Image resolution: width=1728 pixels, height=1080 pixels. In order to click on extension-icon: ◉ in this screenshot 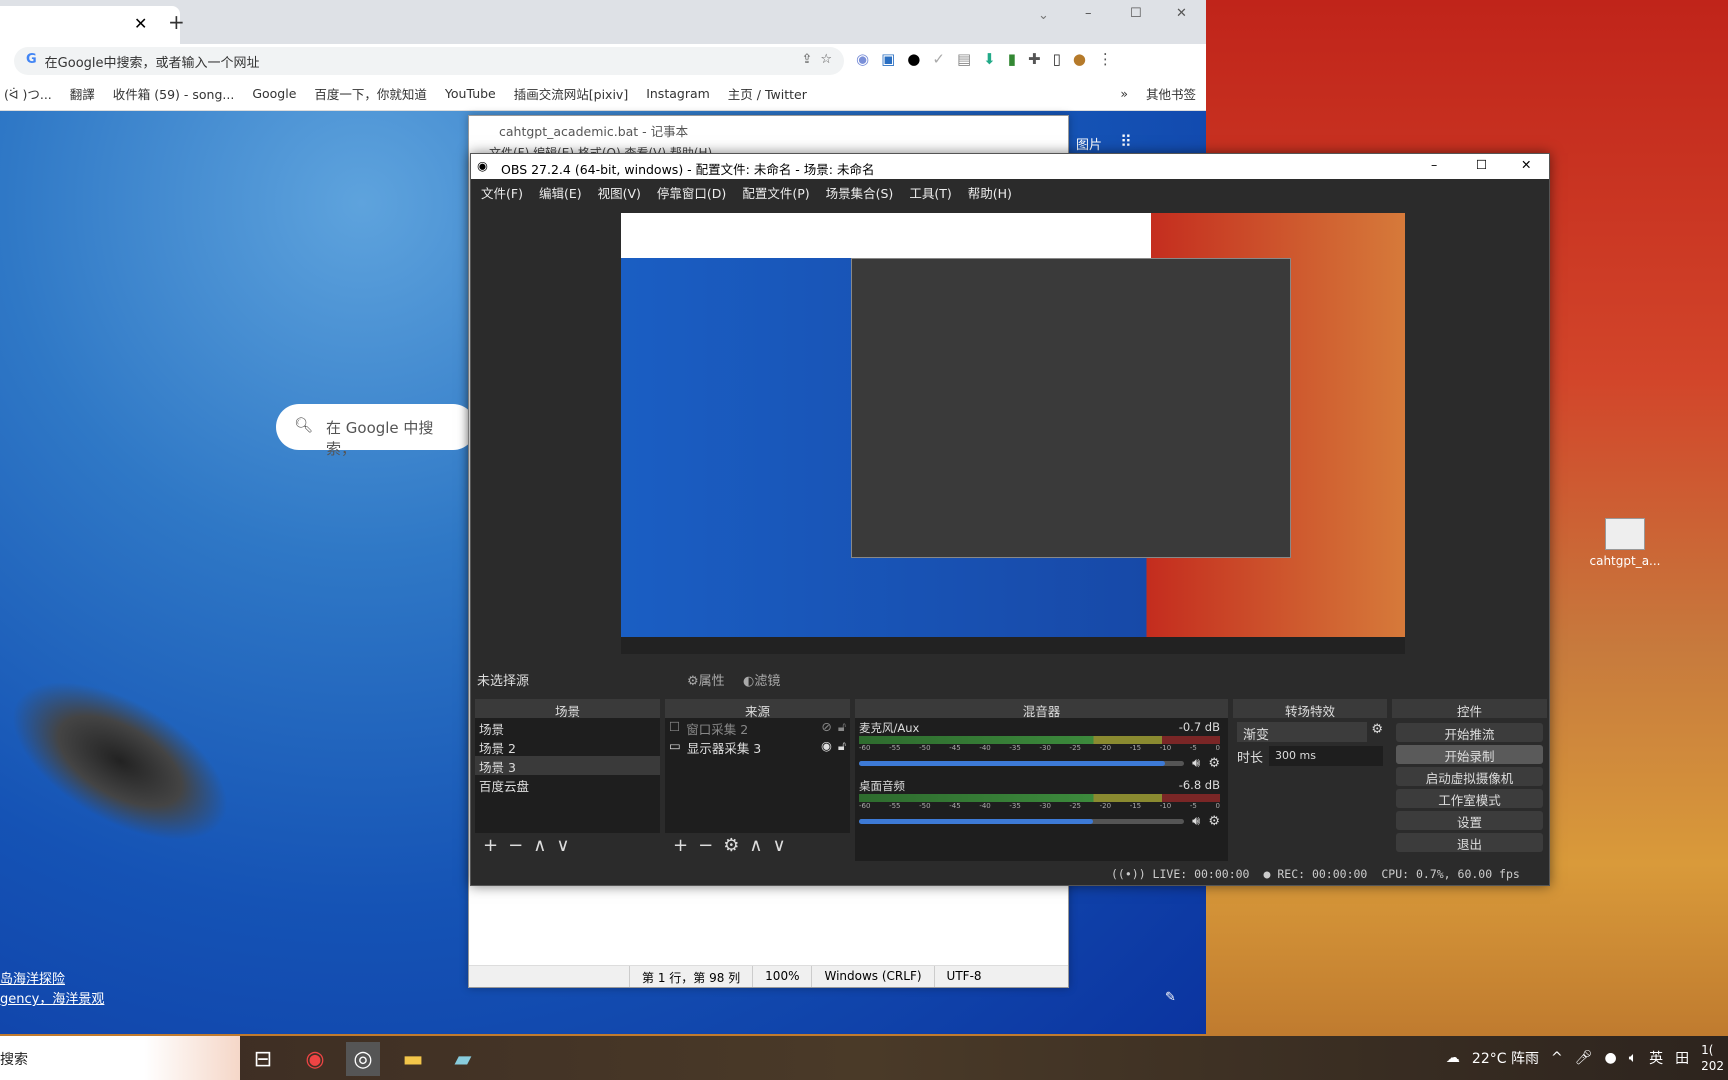, I will do `click(862, 59)`.